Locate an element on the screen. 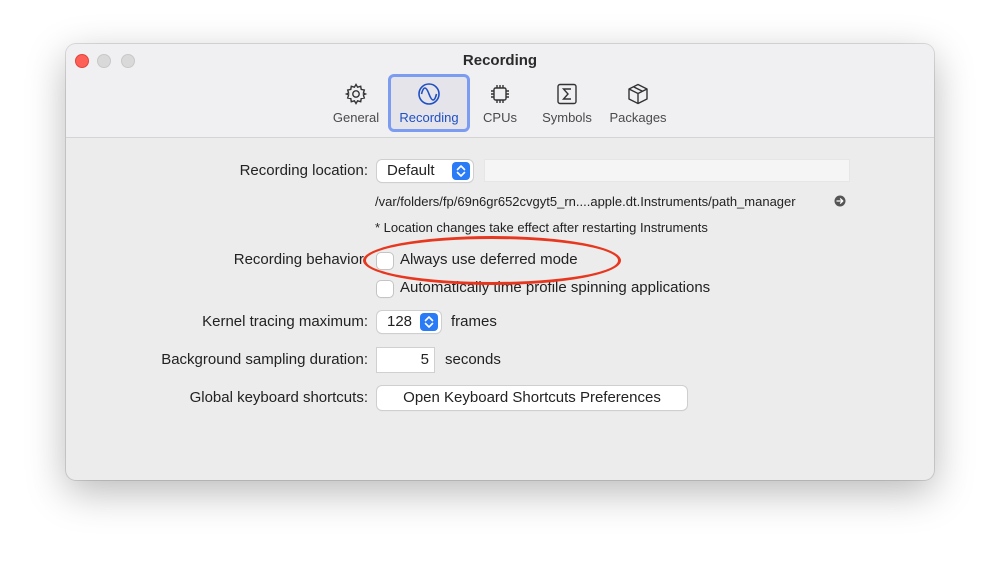 This screenshot has width=1000, height=567. keyboard-shortcuts-label: Global keyboard shortcuts: is located at coordinates (278, 397).